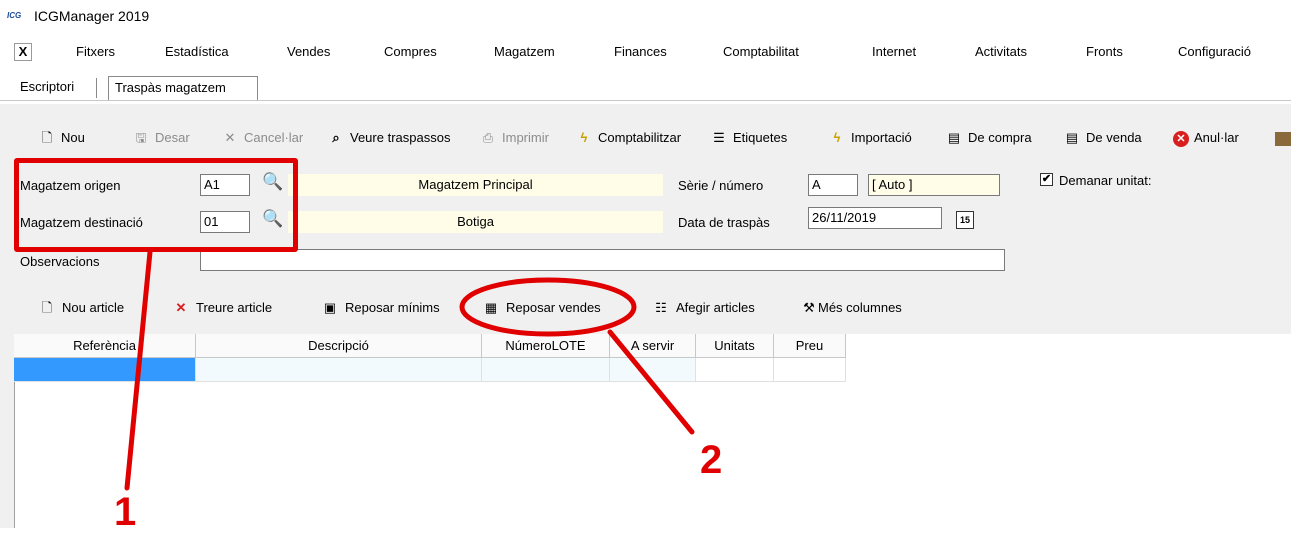 The image size is (1291, 535). I want to click on column-header-unitats: Unitats, so click(735, 346).